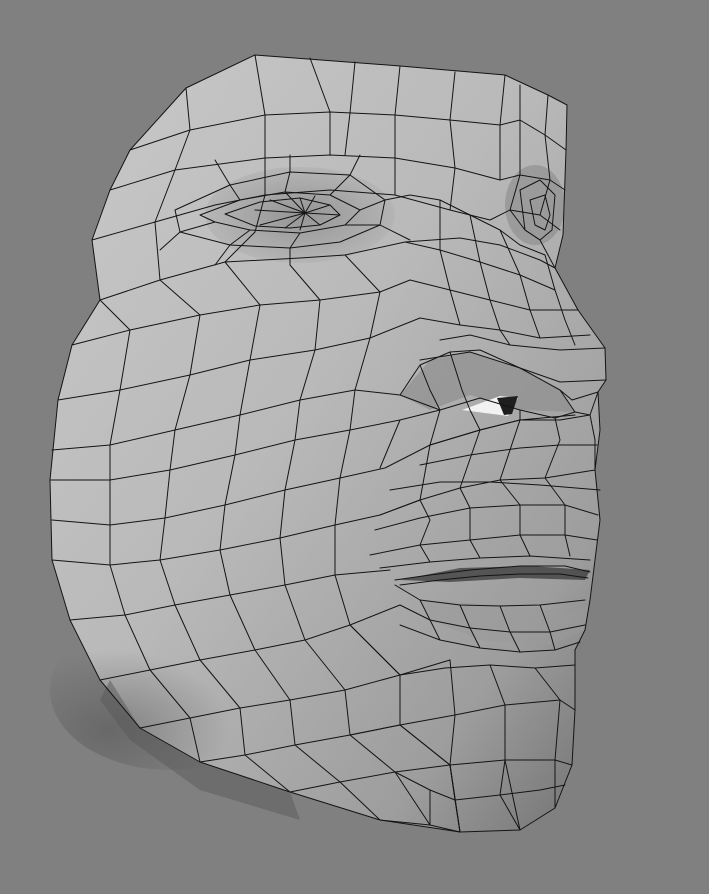 This screenshot has width=709, height=894. I want to click on cheek-shadow, so click(170, 690).